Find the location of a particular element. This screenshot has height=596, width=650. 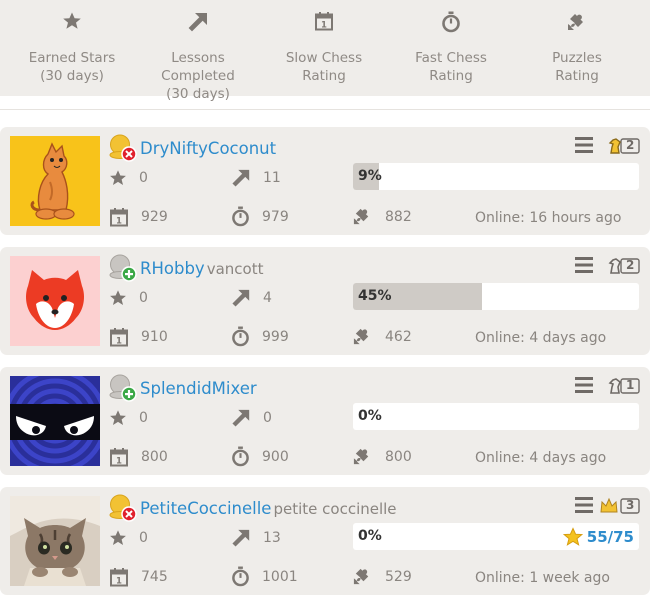

slow-rating-cell: 1 910 is located at coordinates (138, 337).